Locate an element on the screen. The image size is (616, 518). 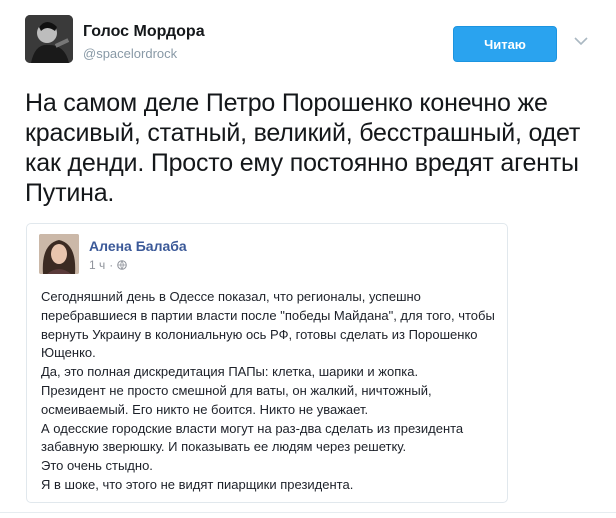
follow-button: Читаю is located at coordinates (505, 44).